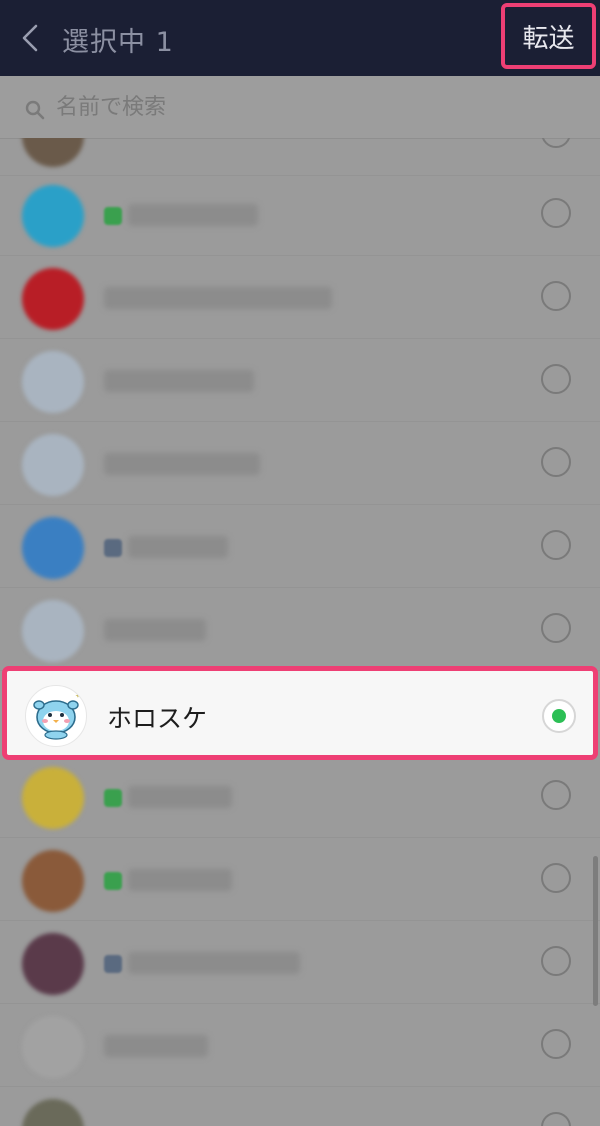 The height and width of the screenshot is (1126, 600). I want to click on selected-radio-dot, so click(559, 716).